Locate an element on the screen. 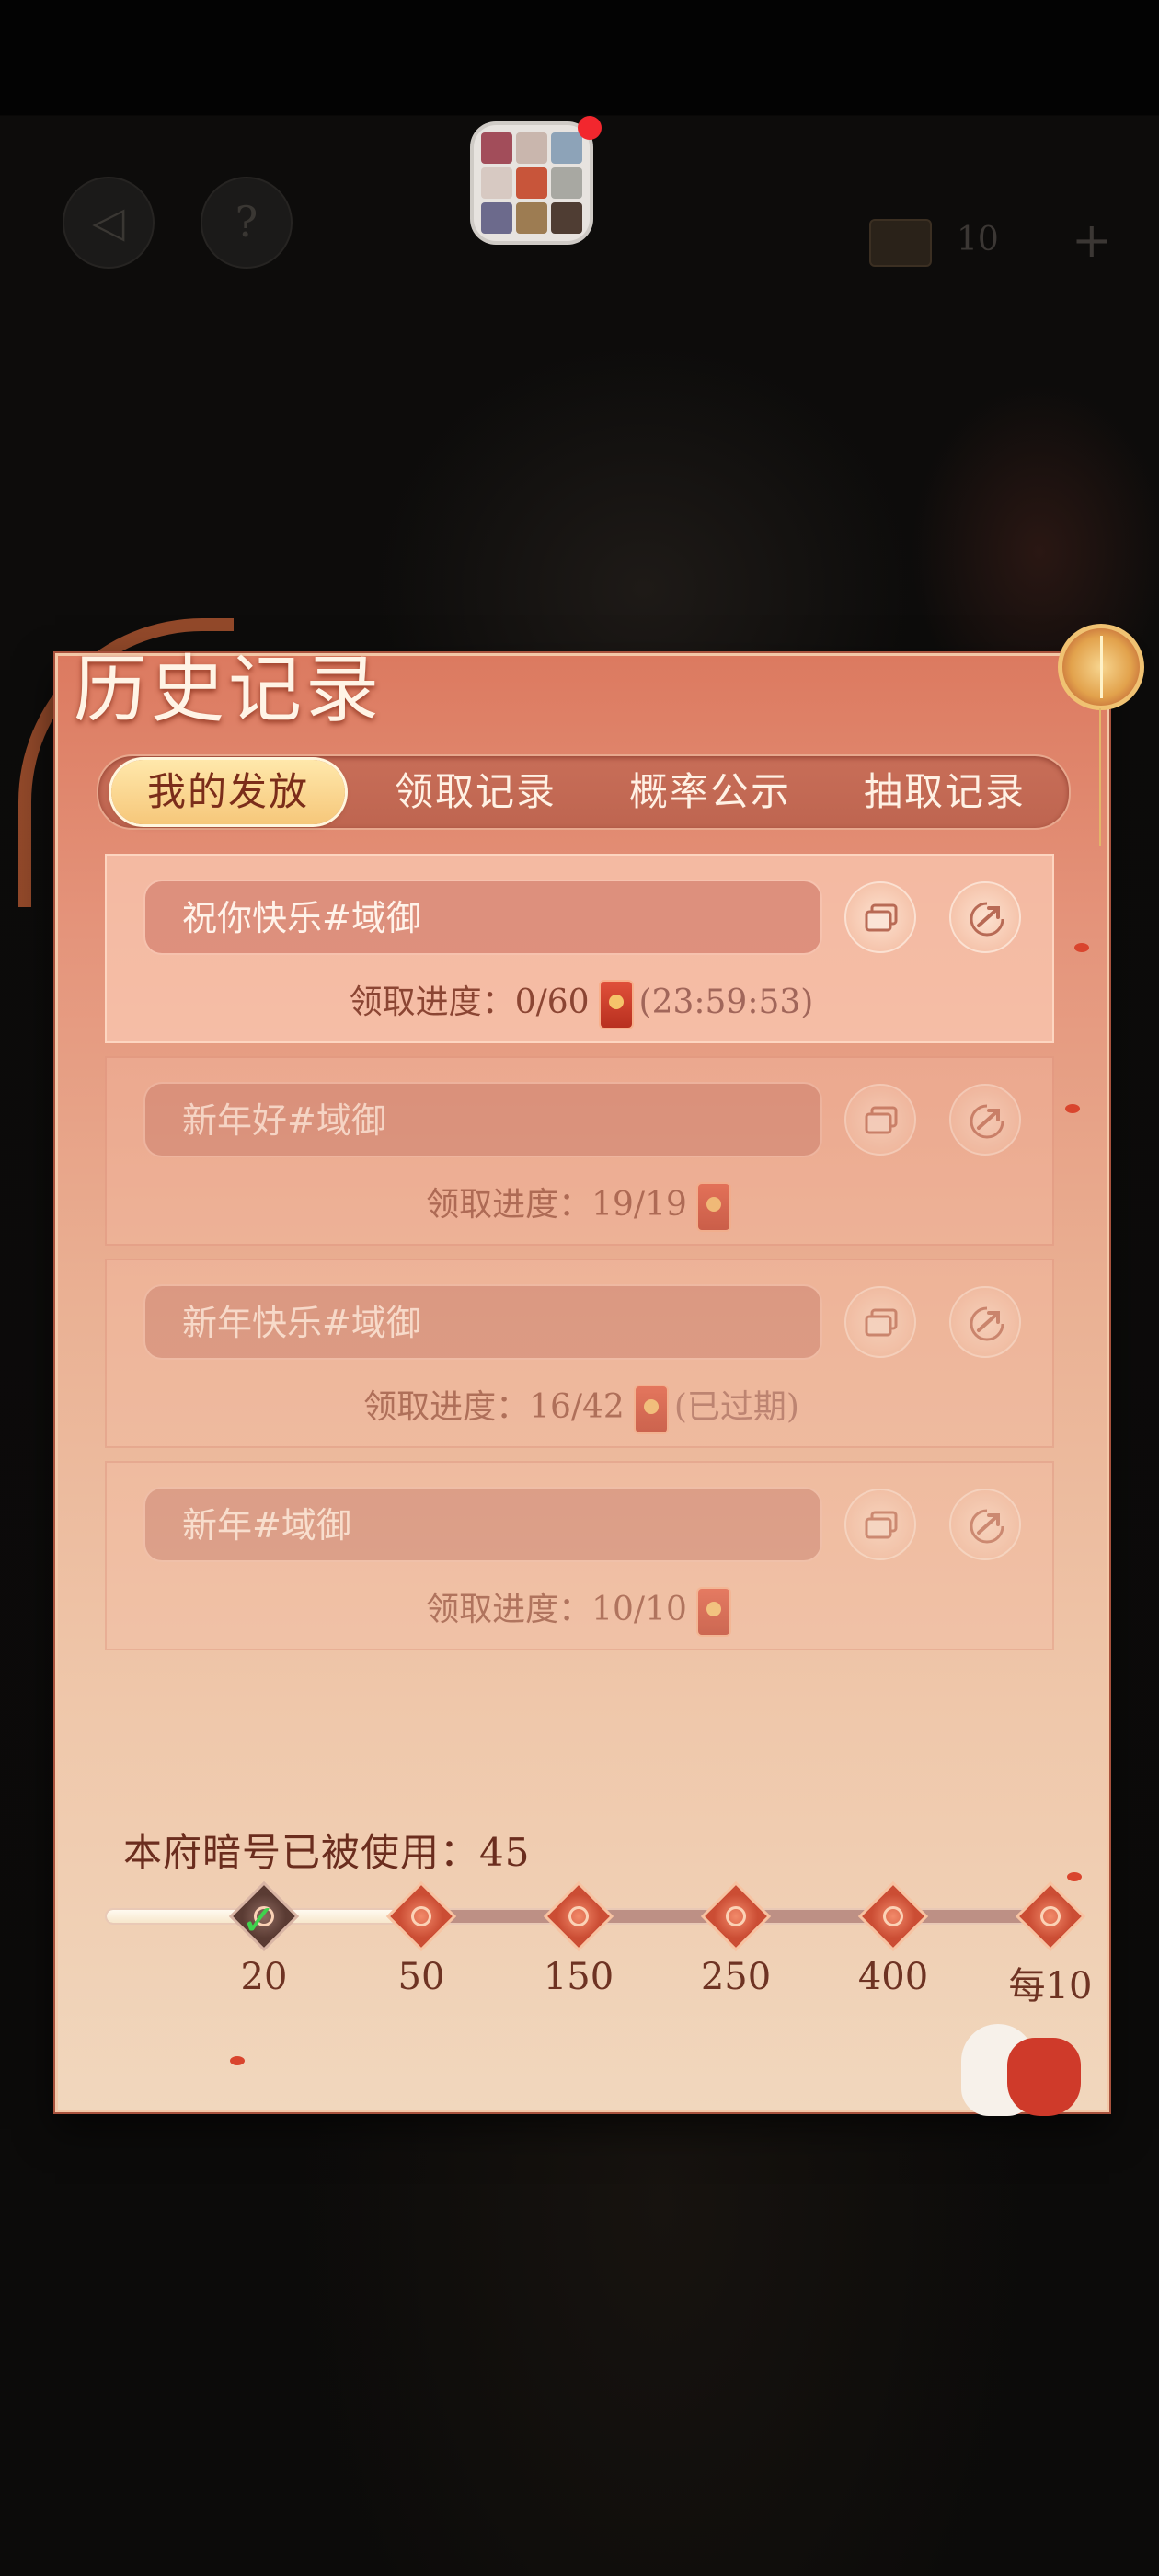 The height and width of the screenshot is (2576, 1159). back-button: ◁ is located at coordinates (109, 223).